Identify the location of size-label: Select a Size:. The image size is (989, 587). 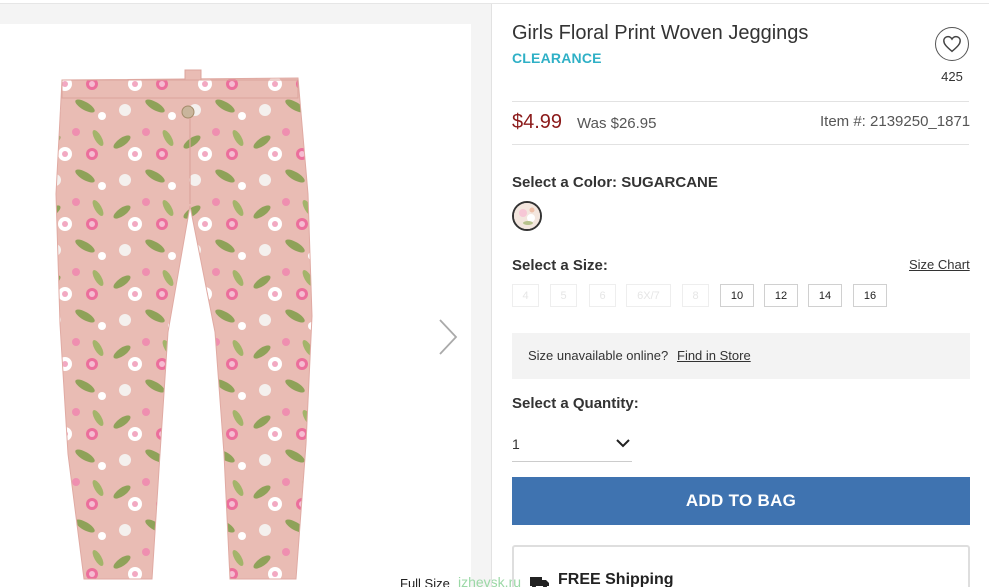
(560, 265).